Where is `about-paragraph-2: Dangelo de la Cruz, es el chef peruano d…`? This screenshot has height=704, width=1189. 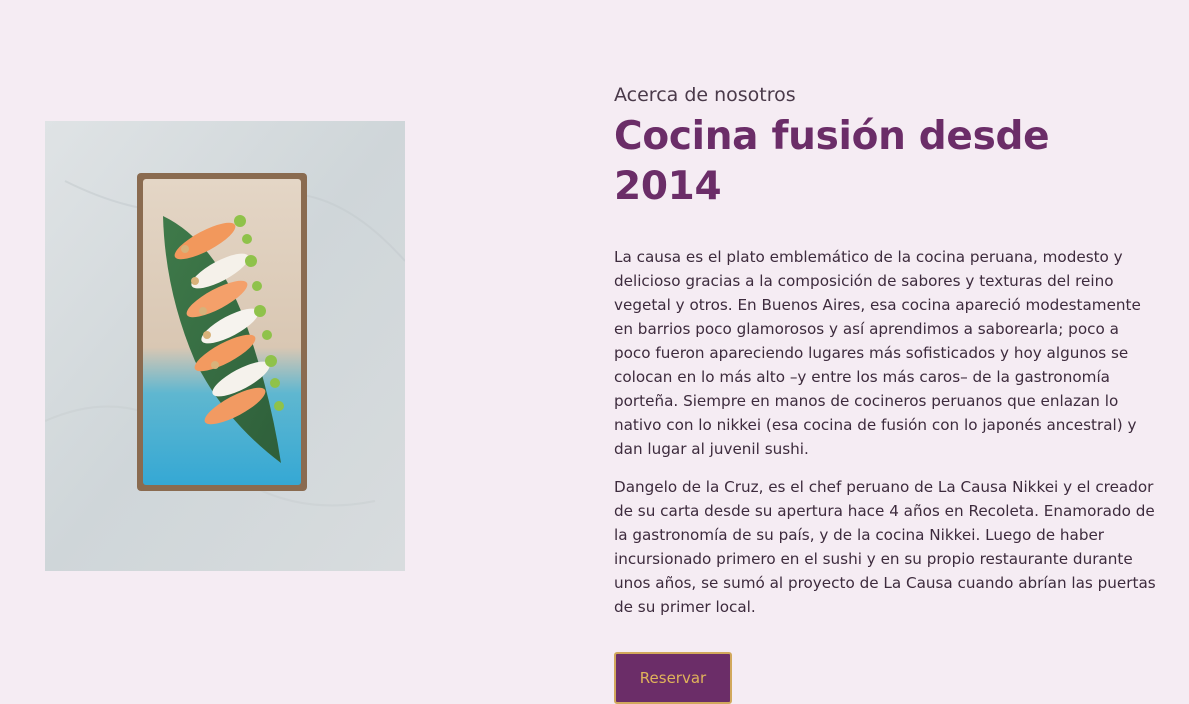
about-paragraph-2: Dangelo de la Cruz, es el chef peruano d… is located at coordinates (885, 547).